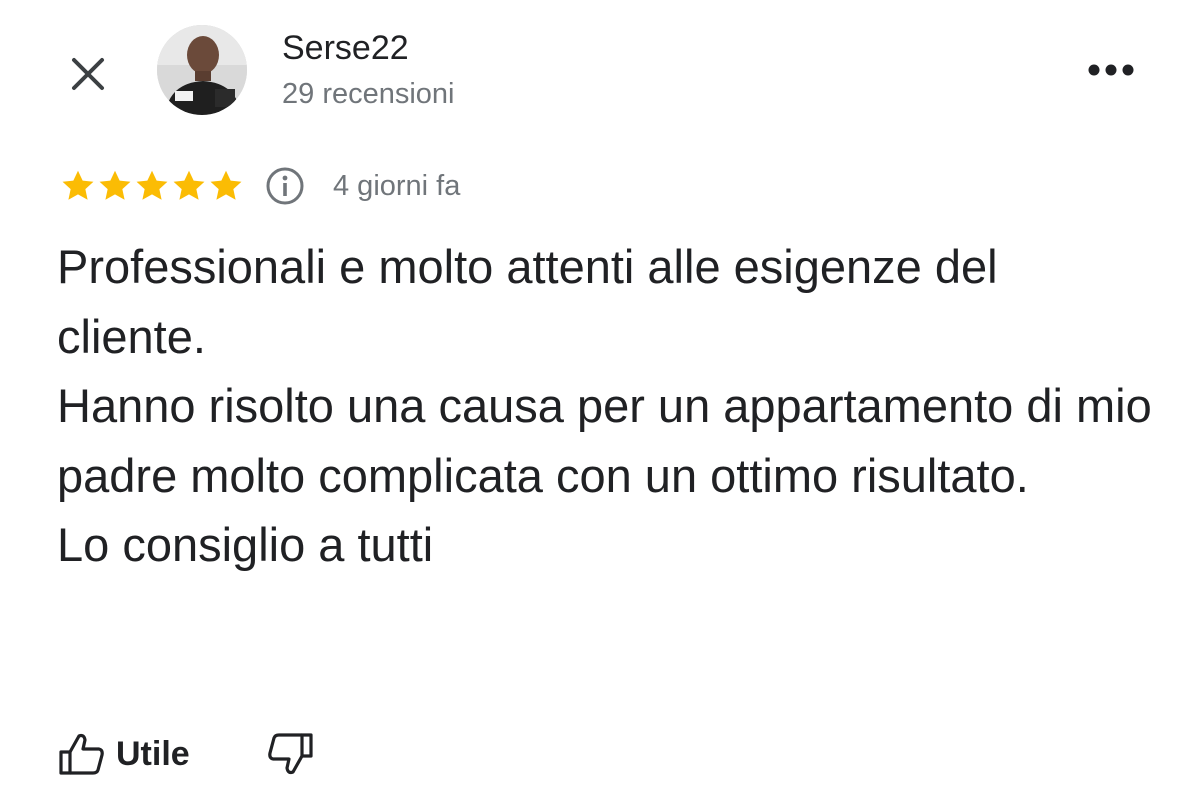  What do you see at coordinates (81, 754) in the screenshot?
I see `thumbs-up-icon` at bounding box center [81, 754].